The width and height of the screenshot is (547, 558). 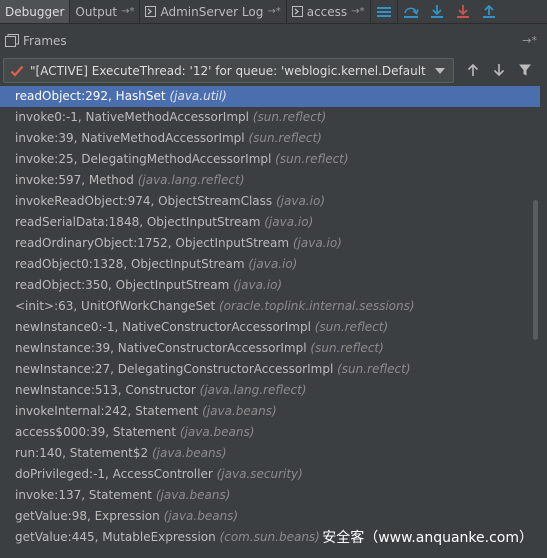 What do you see at coordinates (269, 537) in the screenshot?
I see `frame-package: (com.sun.beans)` at bounding box center [269, 537].